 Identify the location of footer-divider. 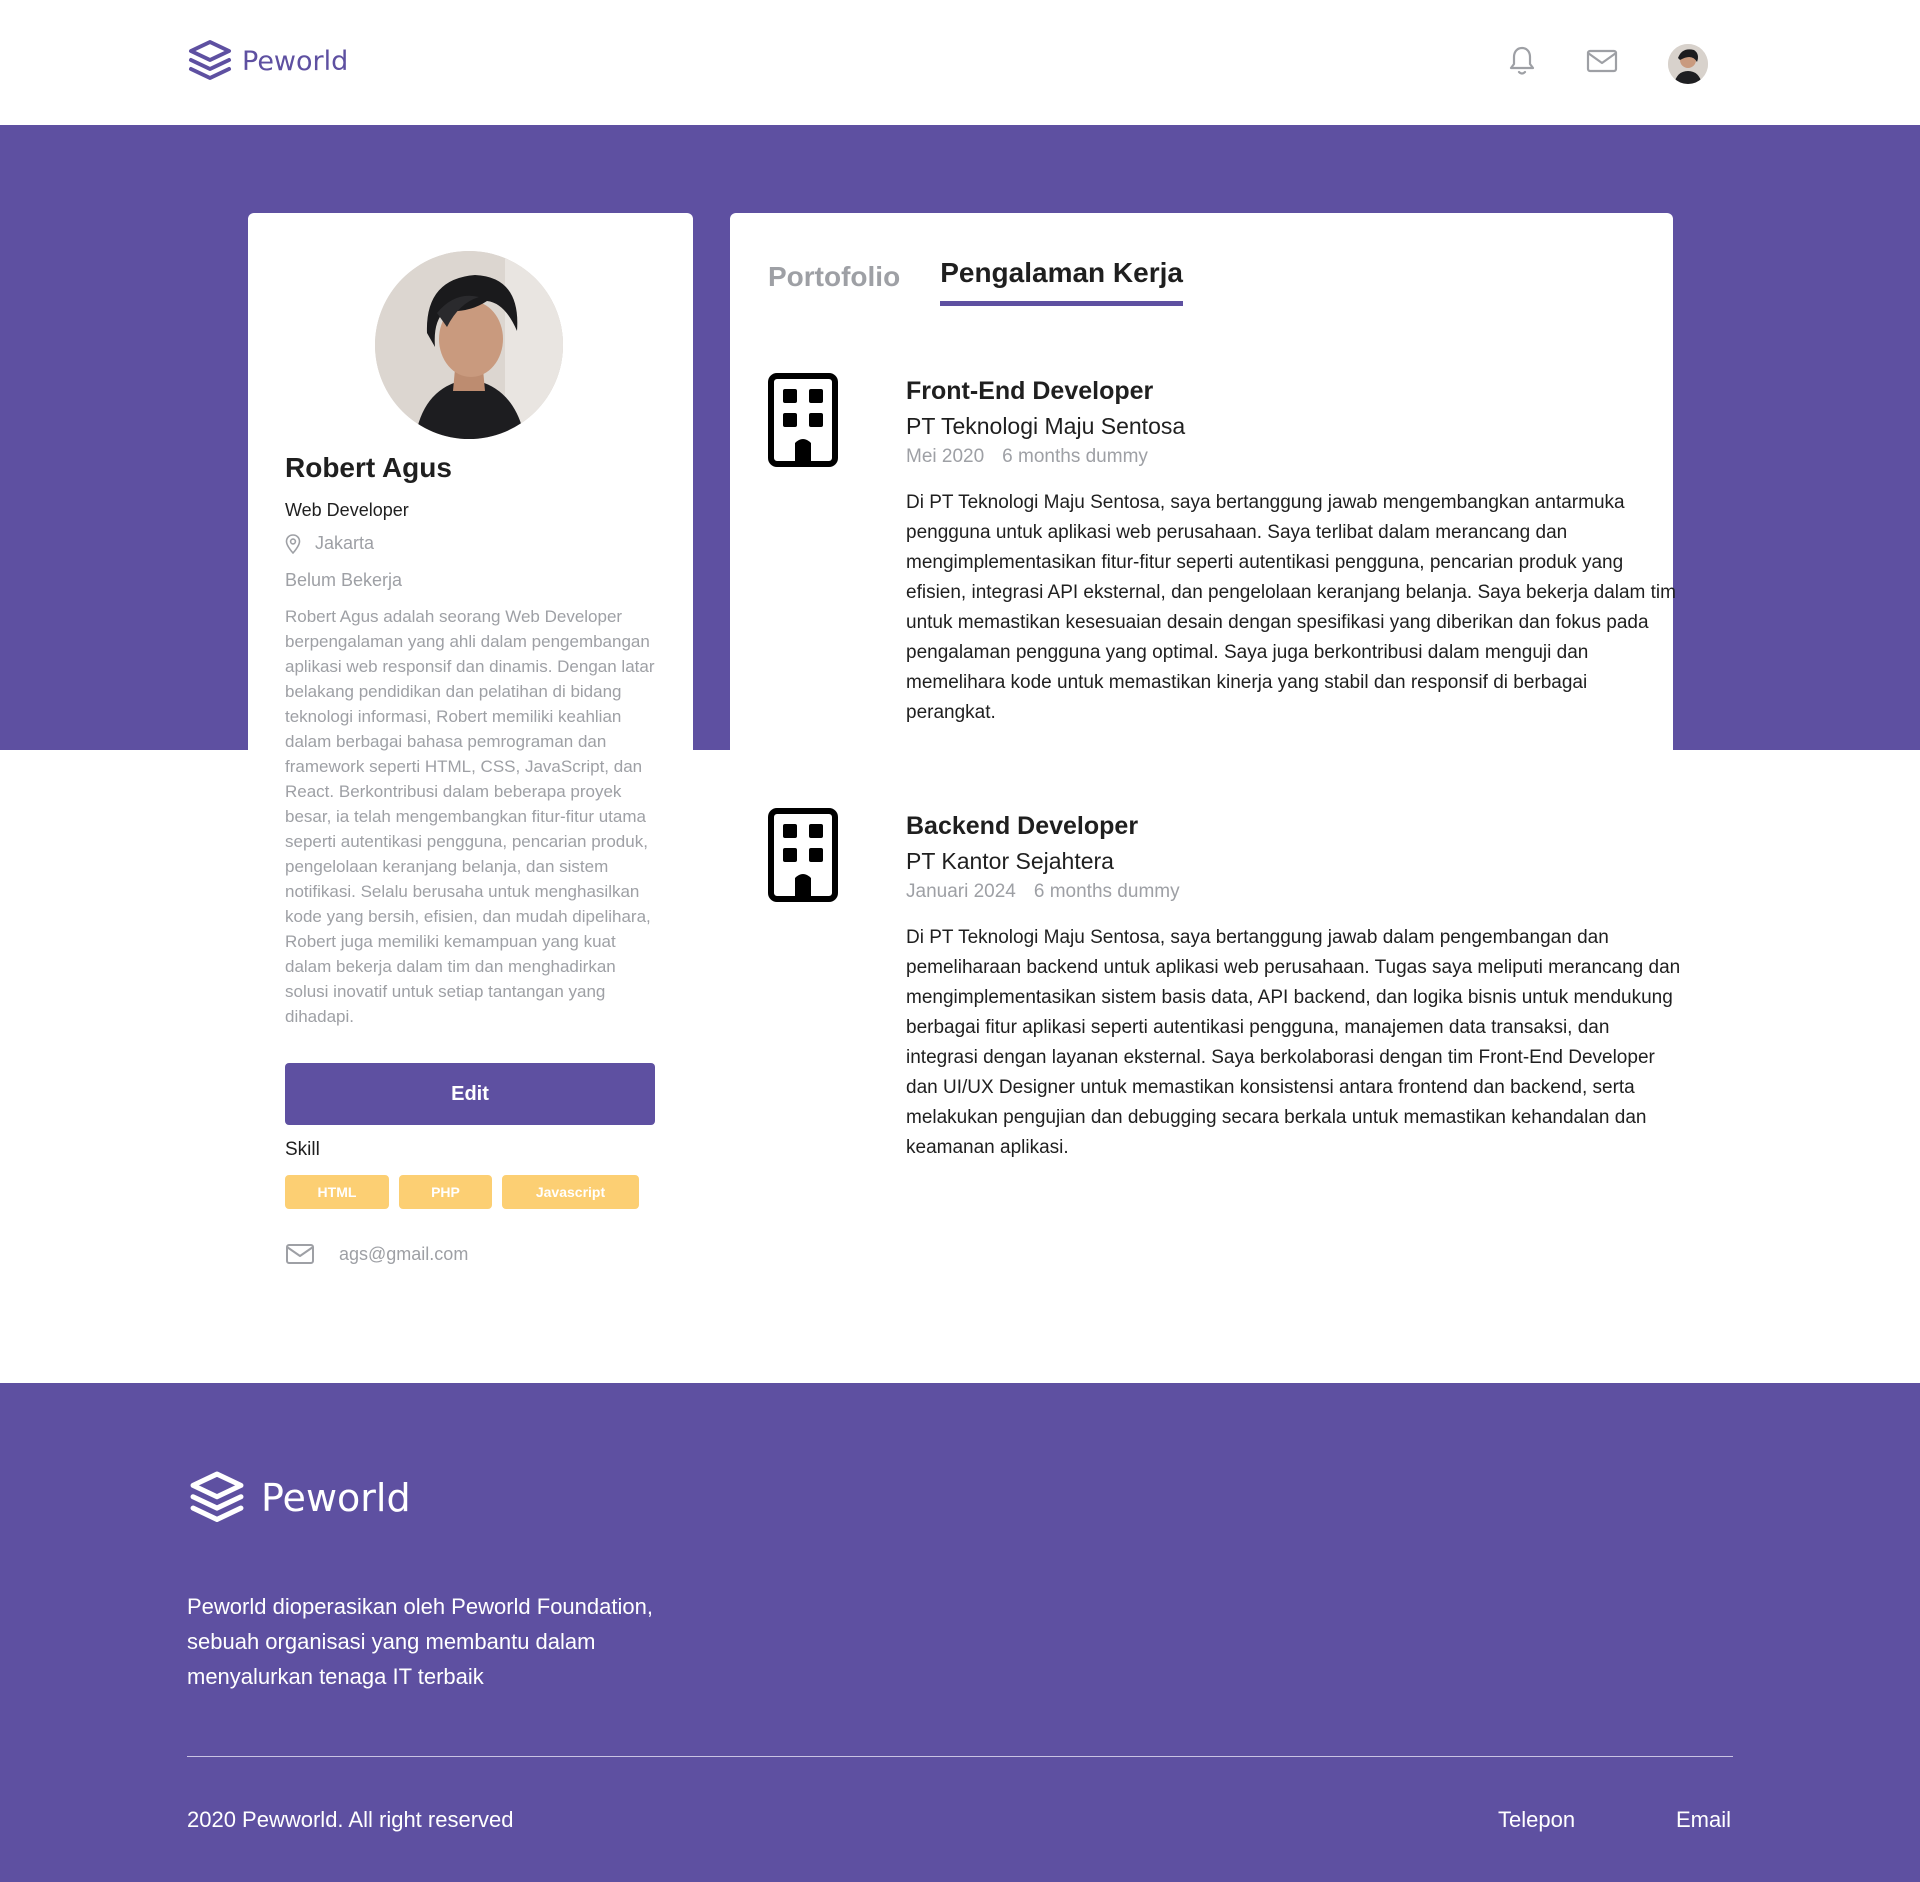
(960, 1756).